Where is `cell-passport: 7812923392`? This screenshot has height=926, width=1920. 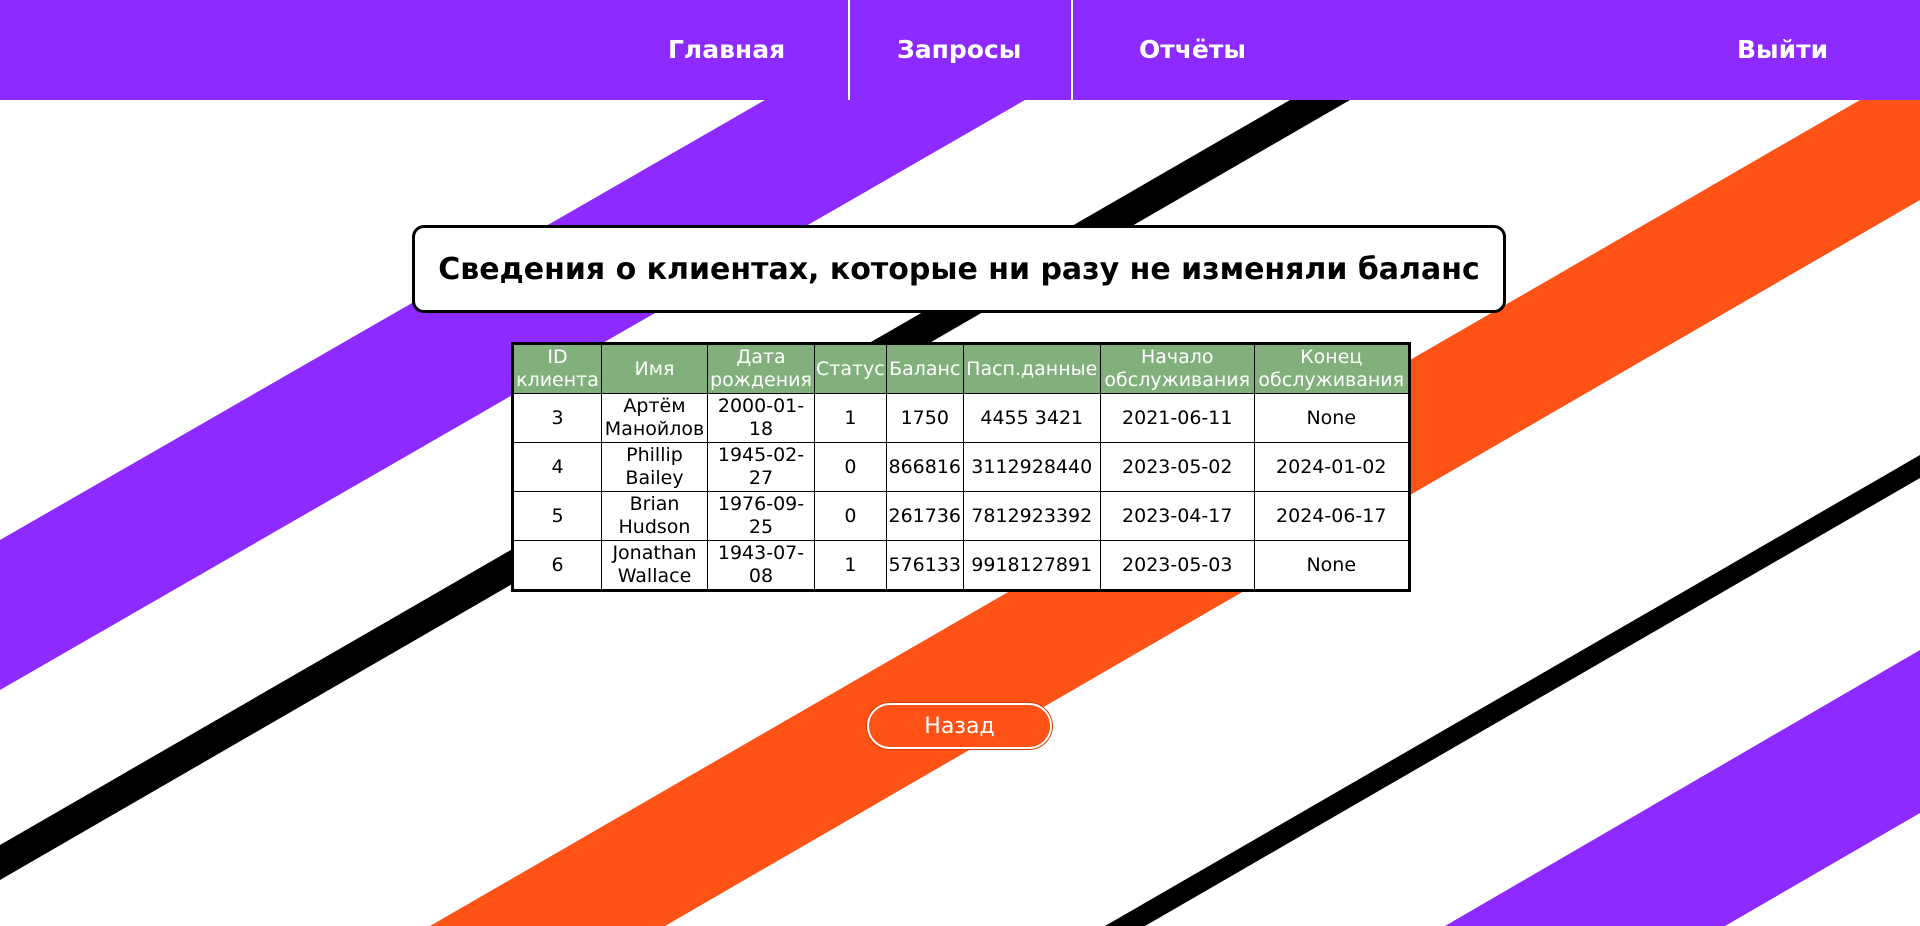
cell-passport: 7812923392 is located at coordinates (1031, 516).